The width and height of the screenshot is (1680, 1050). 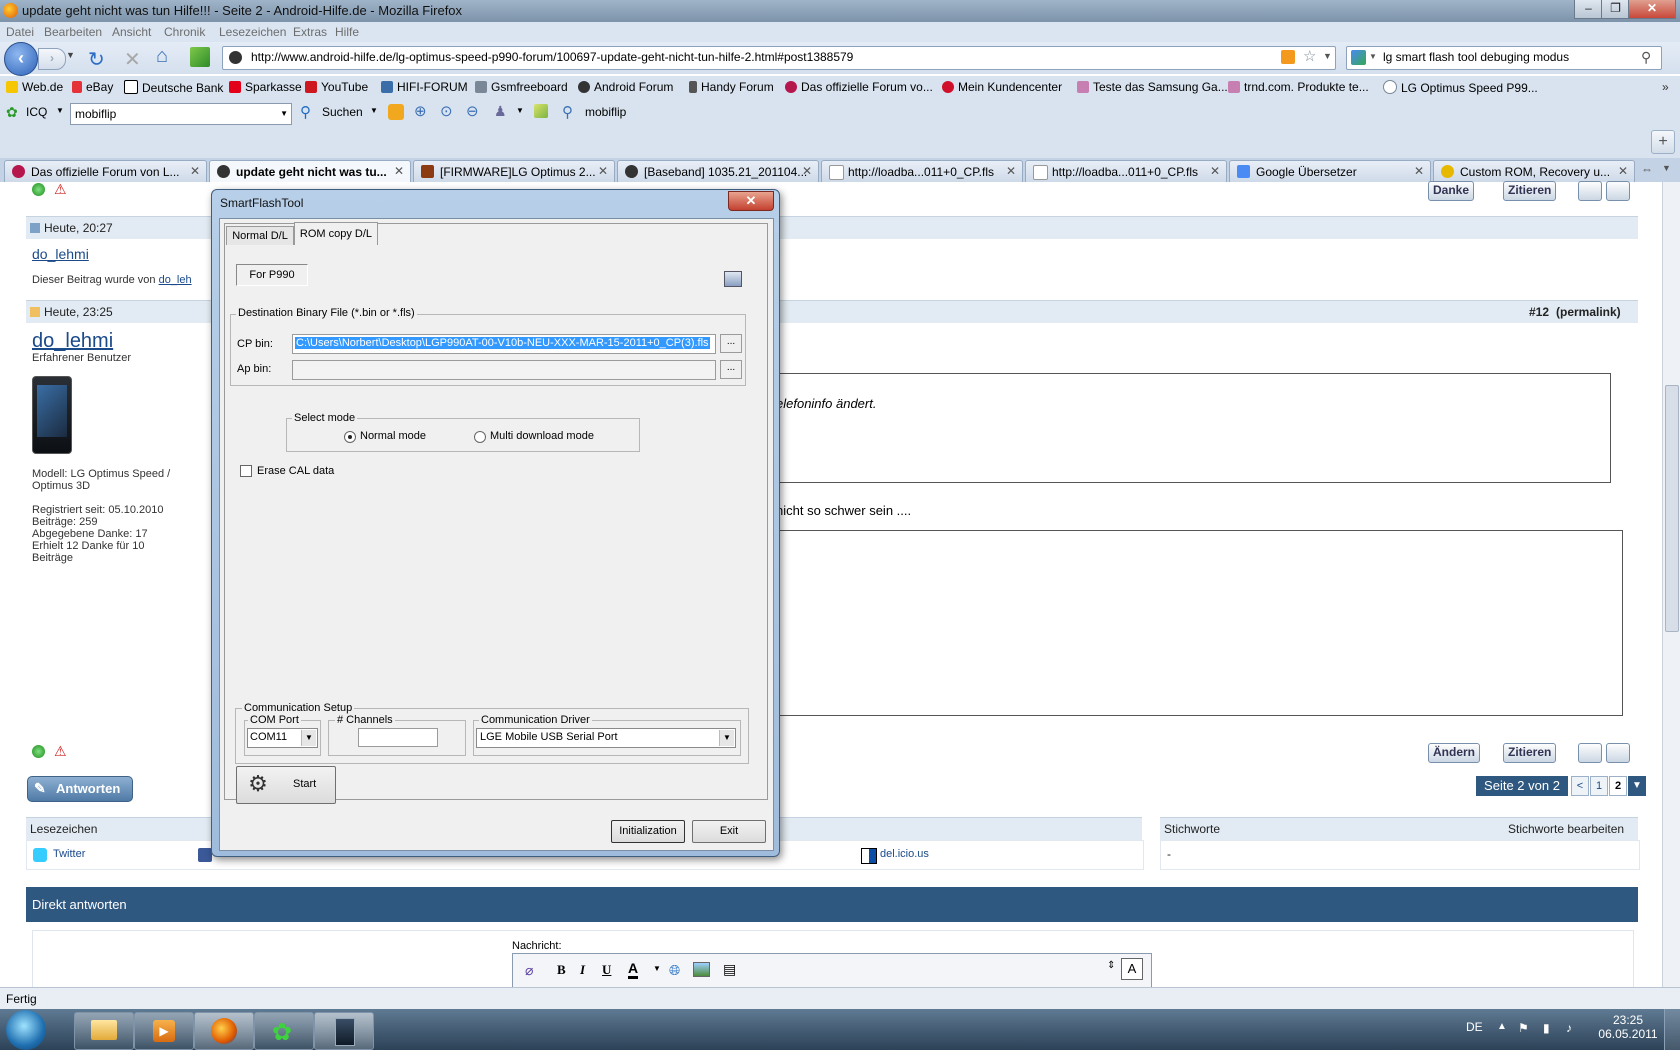 What do you see at coordinates (729, 831) in the screenshot?
I see `exit-button: Exit` at bounding box center [729, 831].